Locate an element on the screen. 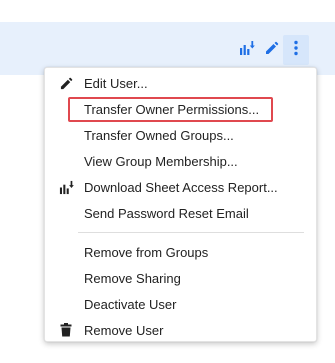 The width and height of the screenshot is (335, 363). menu-divider is located at coordinates (191, 232).